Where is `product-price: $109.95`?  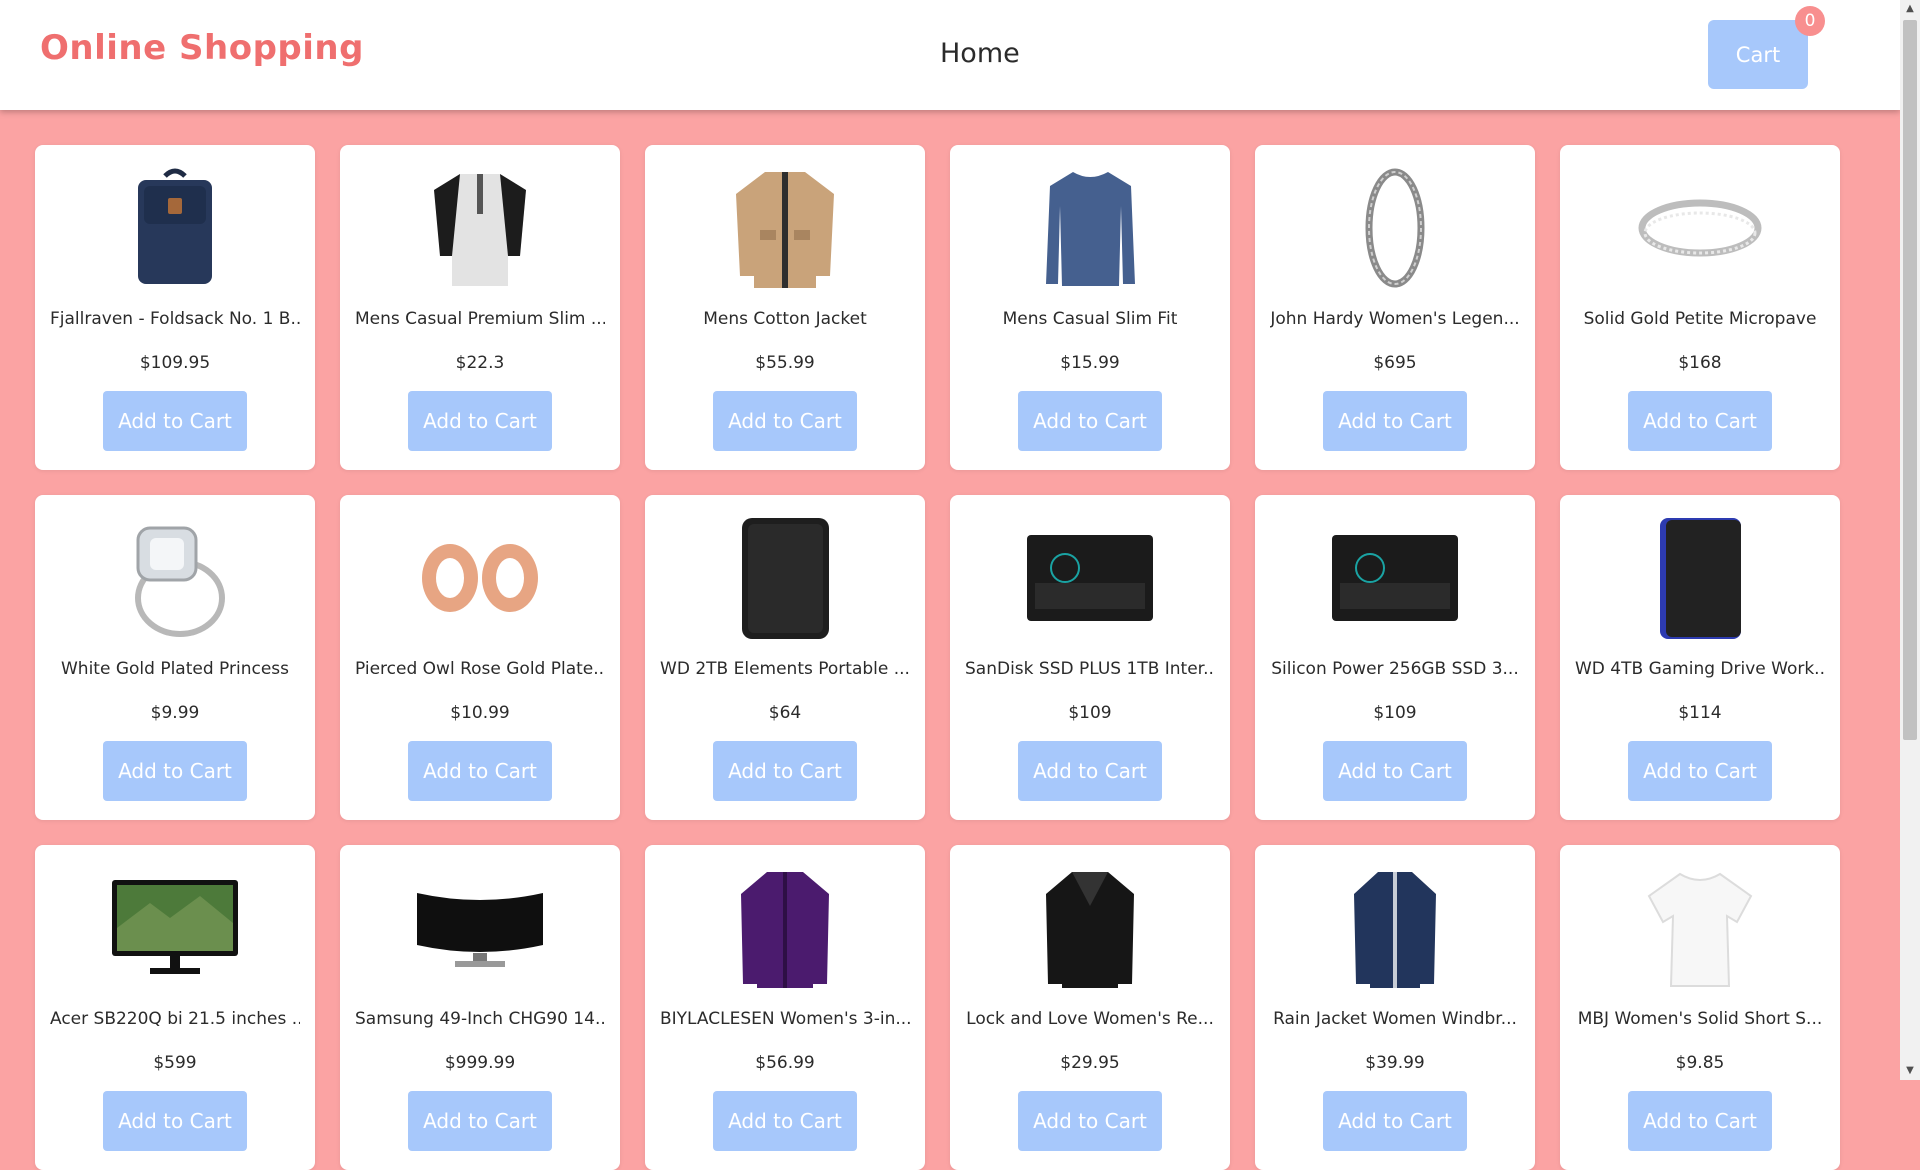 product-price: $109.95 is located at coordinates (175, 363).